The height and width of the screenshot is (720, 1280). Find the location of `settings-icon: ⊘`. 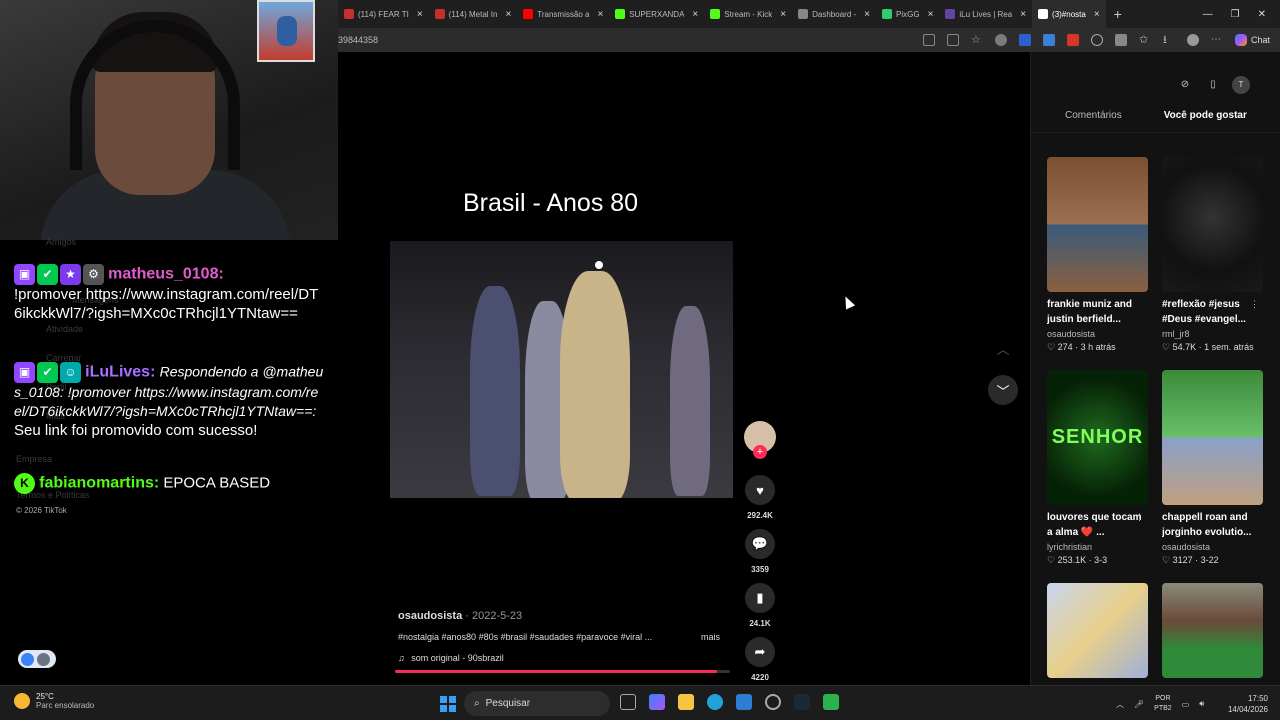

settings-icon: ⊘ is located at coordinates (1185, 85).